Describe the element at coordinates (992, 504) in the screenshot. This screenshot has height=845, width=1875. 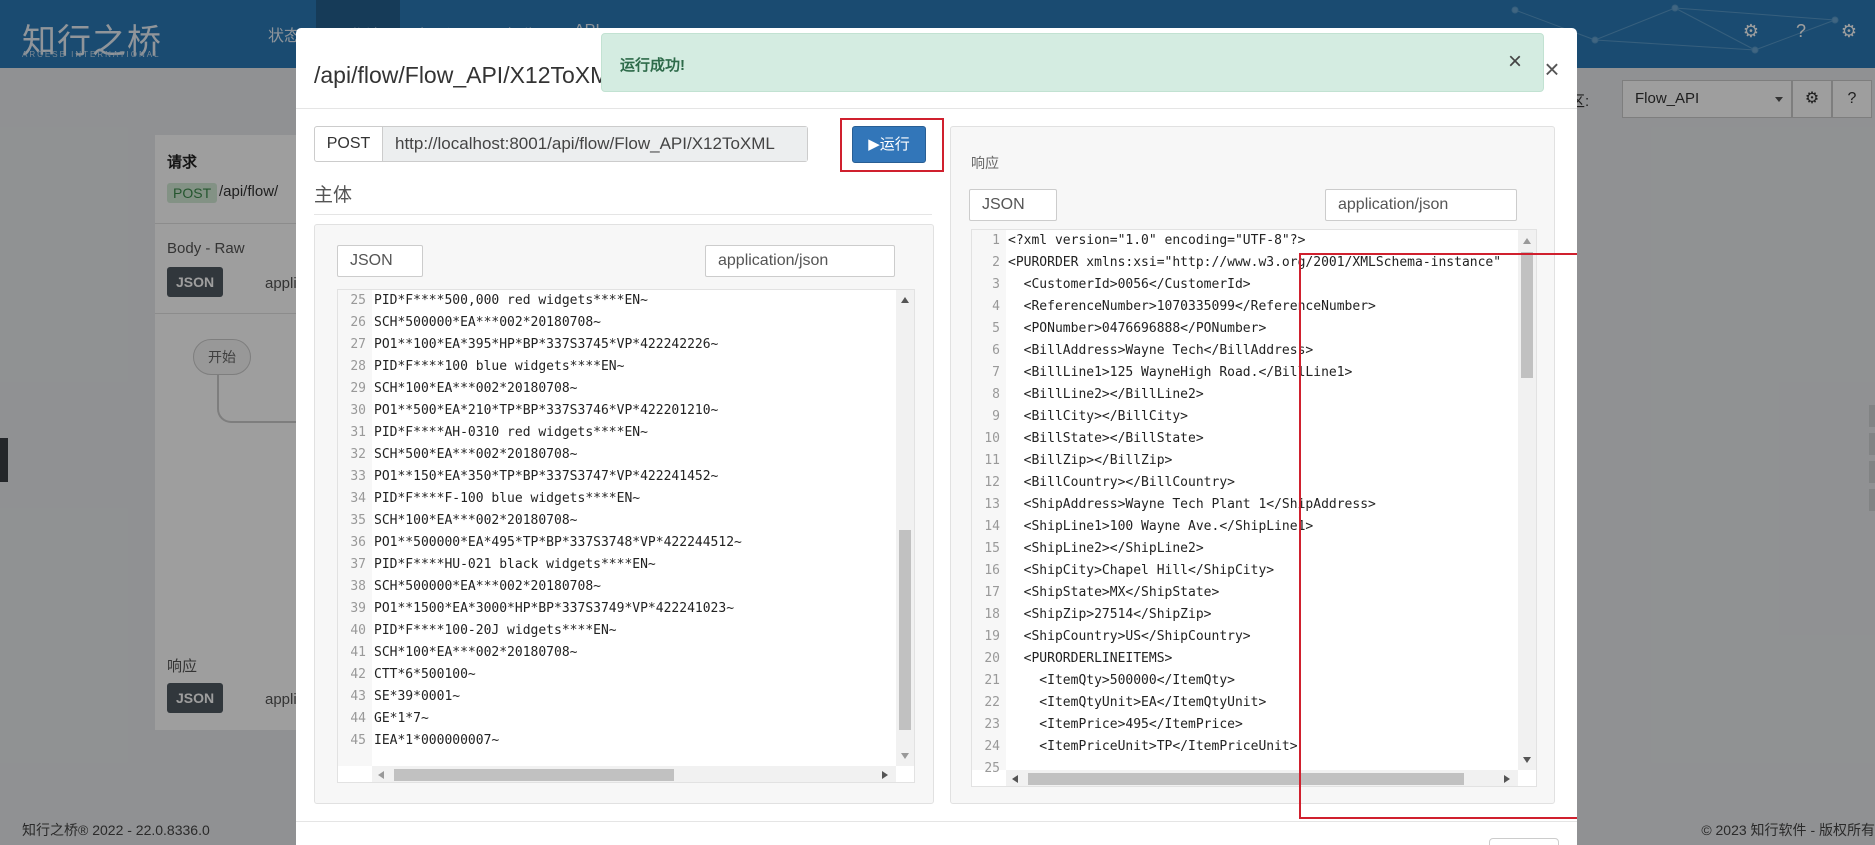
I see `line-number: 13` at that location.